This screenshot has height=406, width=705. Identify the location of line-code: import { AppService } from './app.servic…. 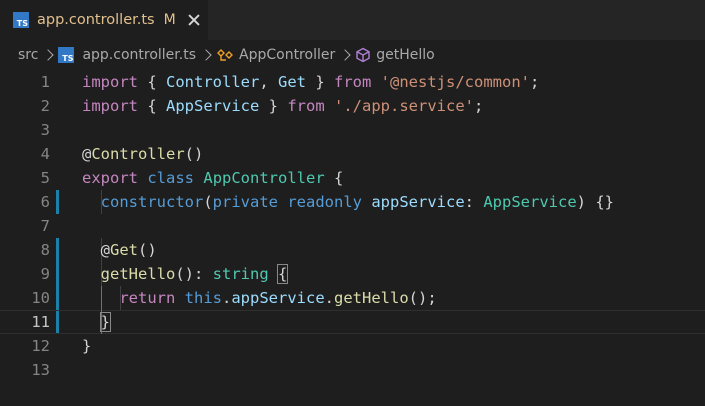
(282, 106).